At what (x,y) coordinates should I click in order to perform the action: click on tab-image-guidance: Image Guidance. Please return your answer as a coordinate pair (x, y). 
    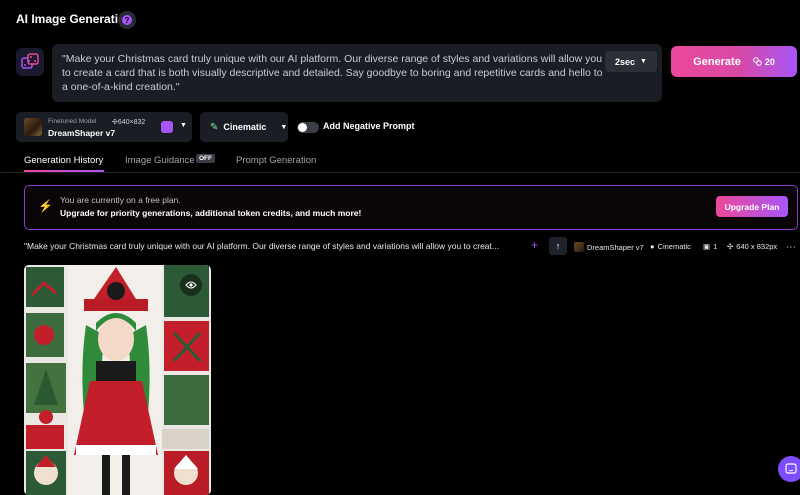
    Looking at the image, I should click on (160, 160).